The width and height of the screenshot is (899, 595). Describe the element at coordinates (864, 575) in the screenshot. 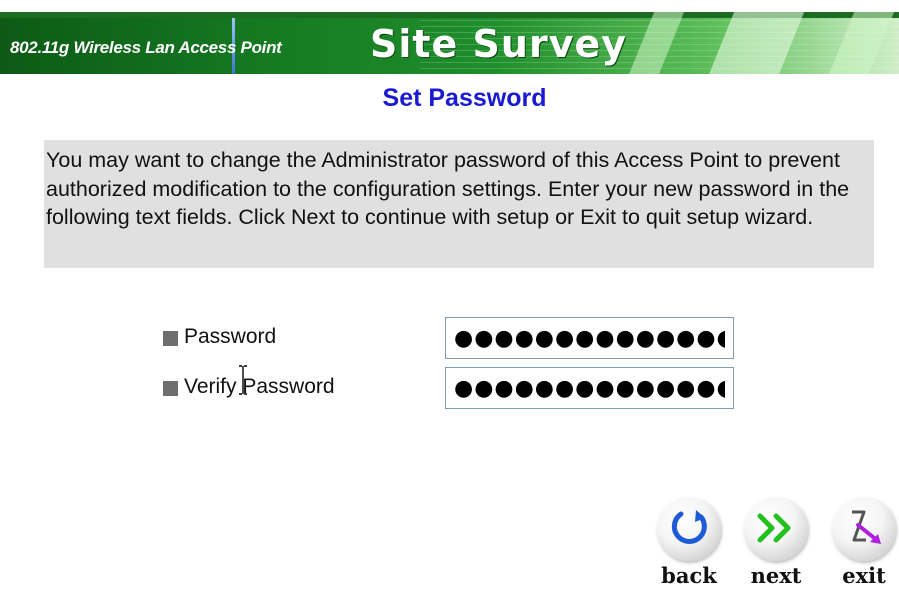

I see `exit-label: exit` at that location.